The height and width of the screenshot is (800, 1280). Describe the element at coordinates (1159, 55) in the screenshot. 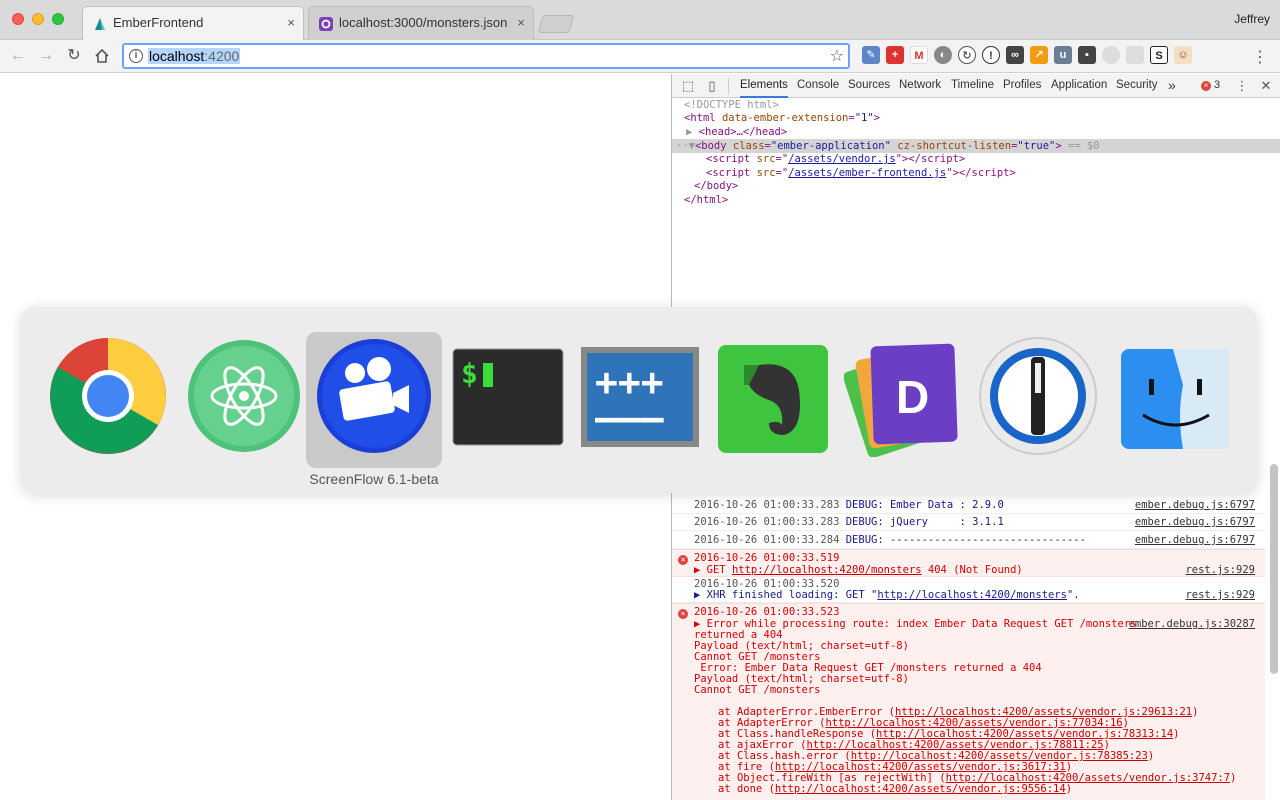

I see `s-extension-icon: S` at that location.